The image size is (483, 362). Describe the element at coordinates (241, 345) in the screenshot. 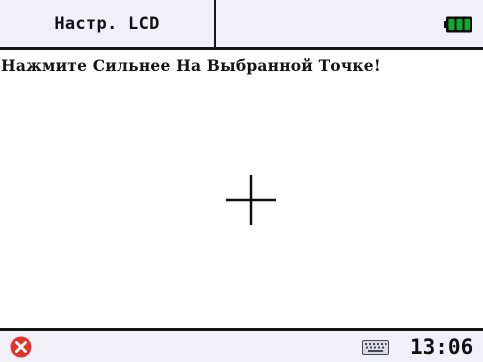

I see `taskbar: 13:06` at that location.